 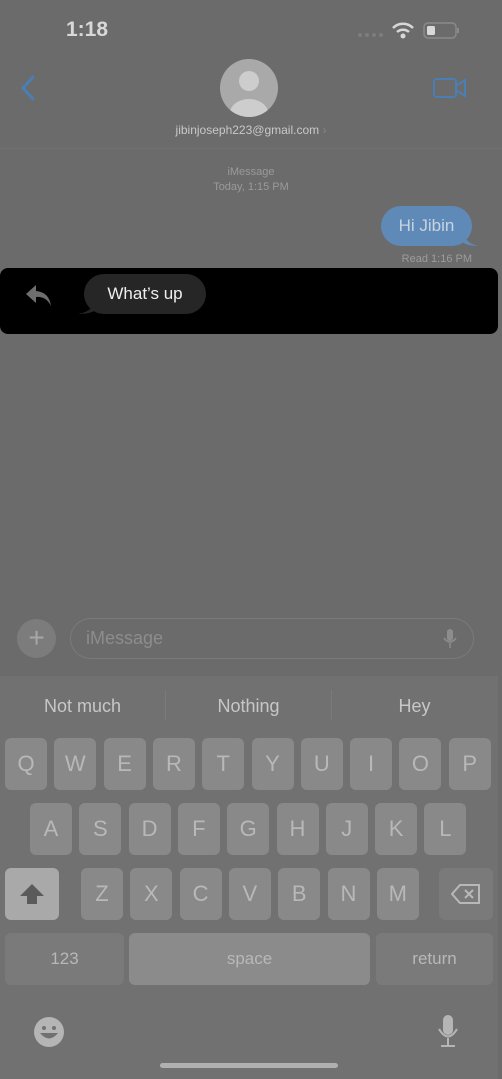 I want to click on backspace-icon, so click(x=465, y=894).